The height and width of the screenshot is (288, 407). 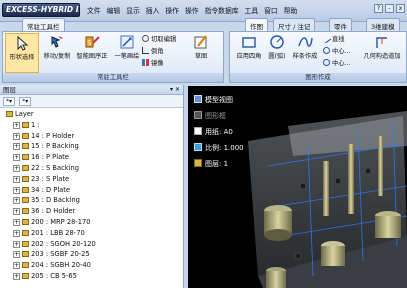 I want to click on frame-icon, so click(x=198, y=115).